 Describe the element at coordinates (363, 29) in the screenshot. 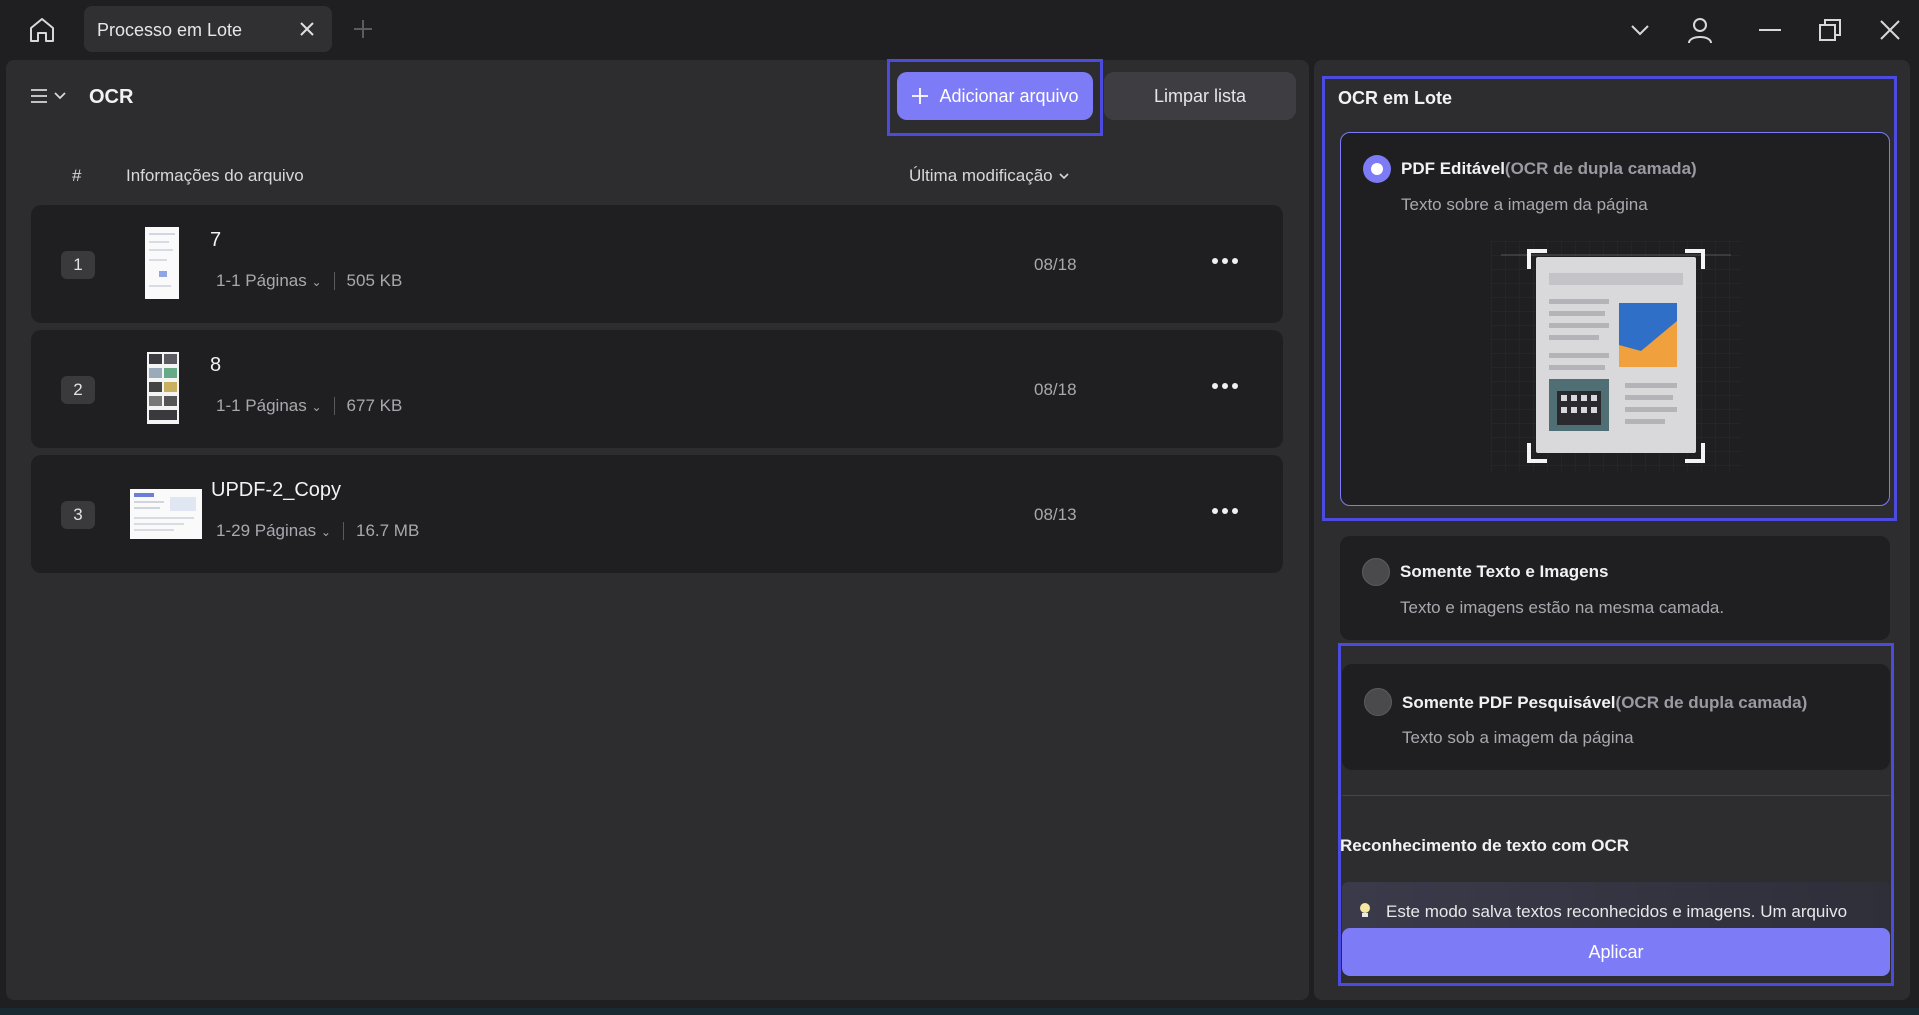

I see `add-tab-icon` at that location.